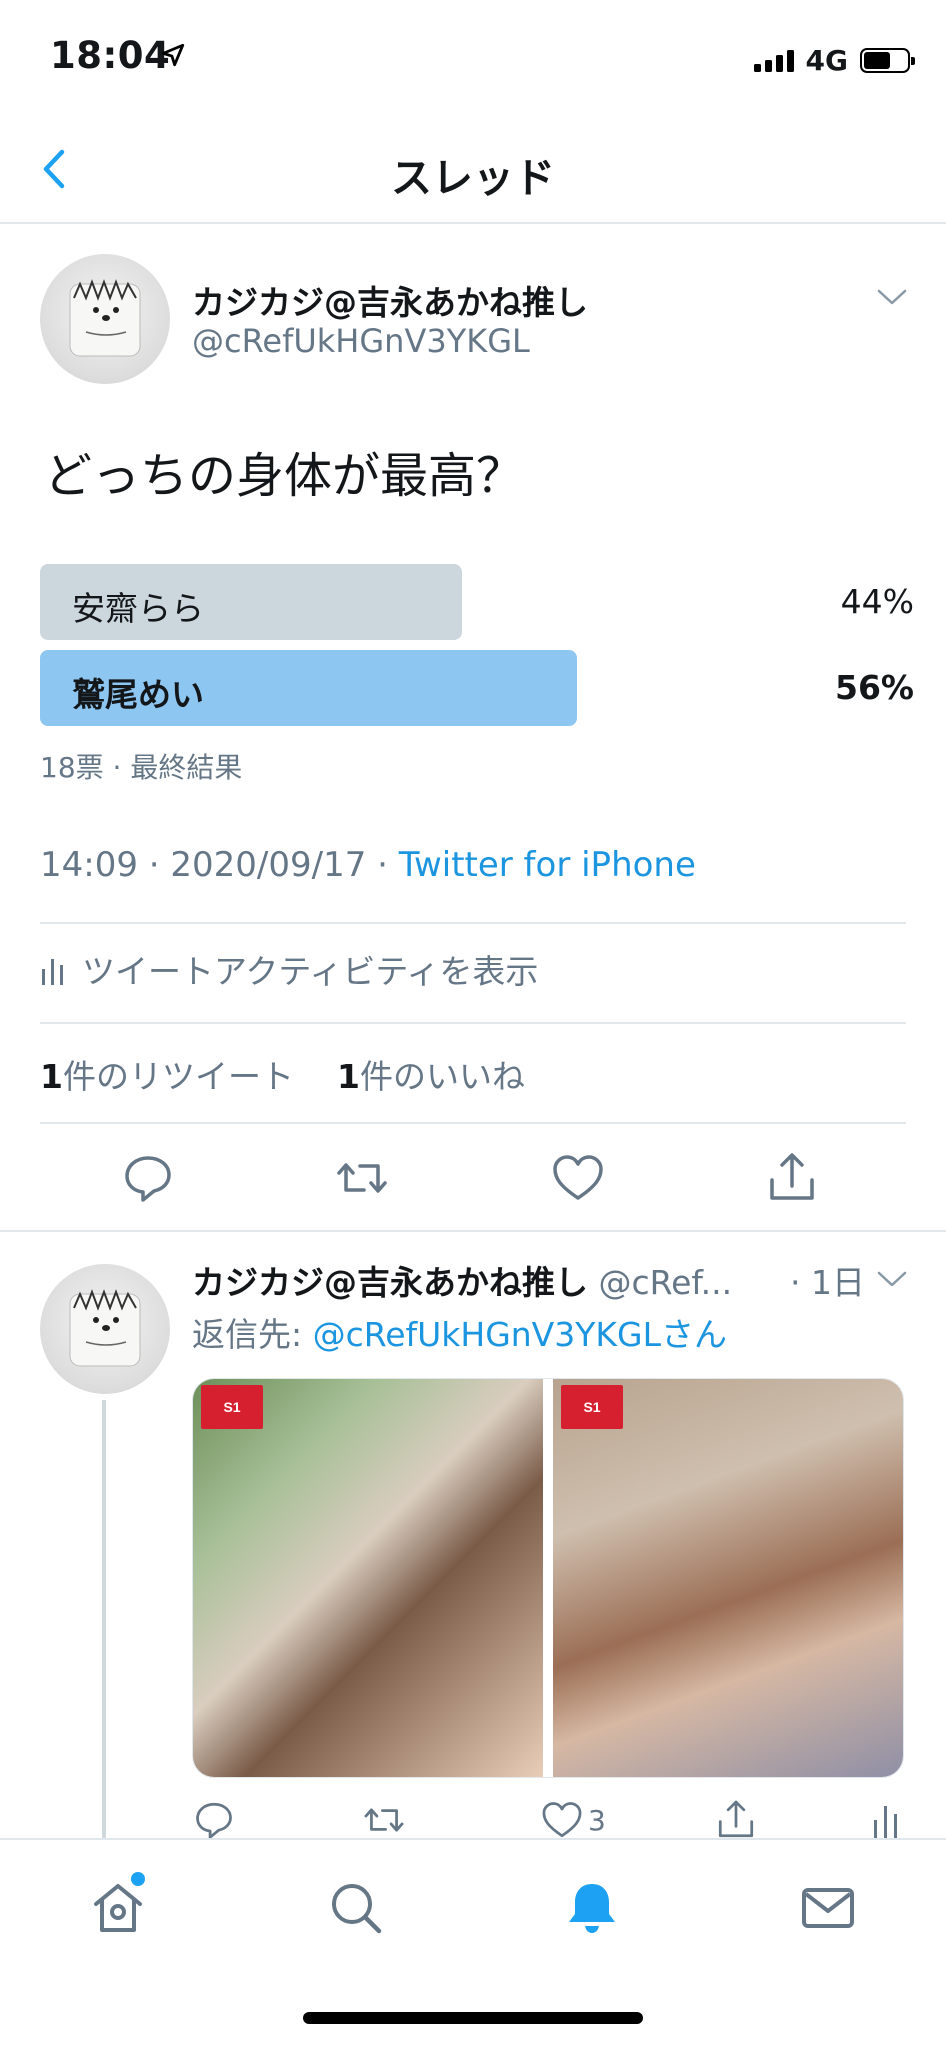 This screenshot has height=2048, width=946. Describe the element at coordinates (219, 865) in the screenshot. I see `timestamp-text: 14:09 · 2020/09/17 ·` at that location.